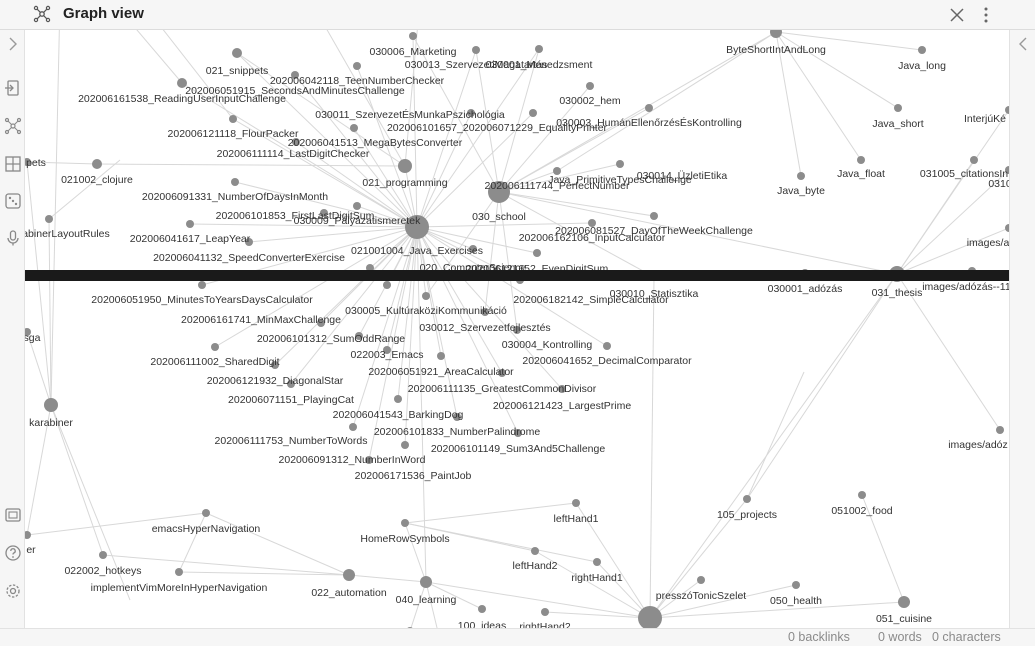  Describe the element at coordinates (13, 164) in the screenshot. I see `grid-icon` at that location.